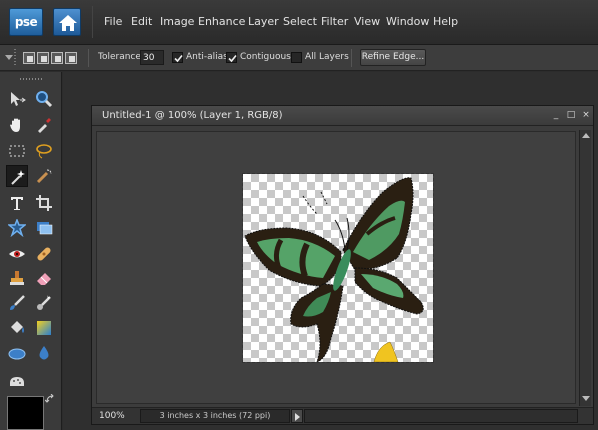  I want to click on anti-alias-checkbox, so click(177, 57).